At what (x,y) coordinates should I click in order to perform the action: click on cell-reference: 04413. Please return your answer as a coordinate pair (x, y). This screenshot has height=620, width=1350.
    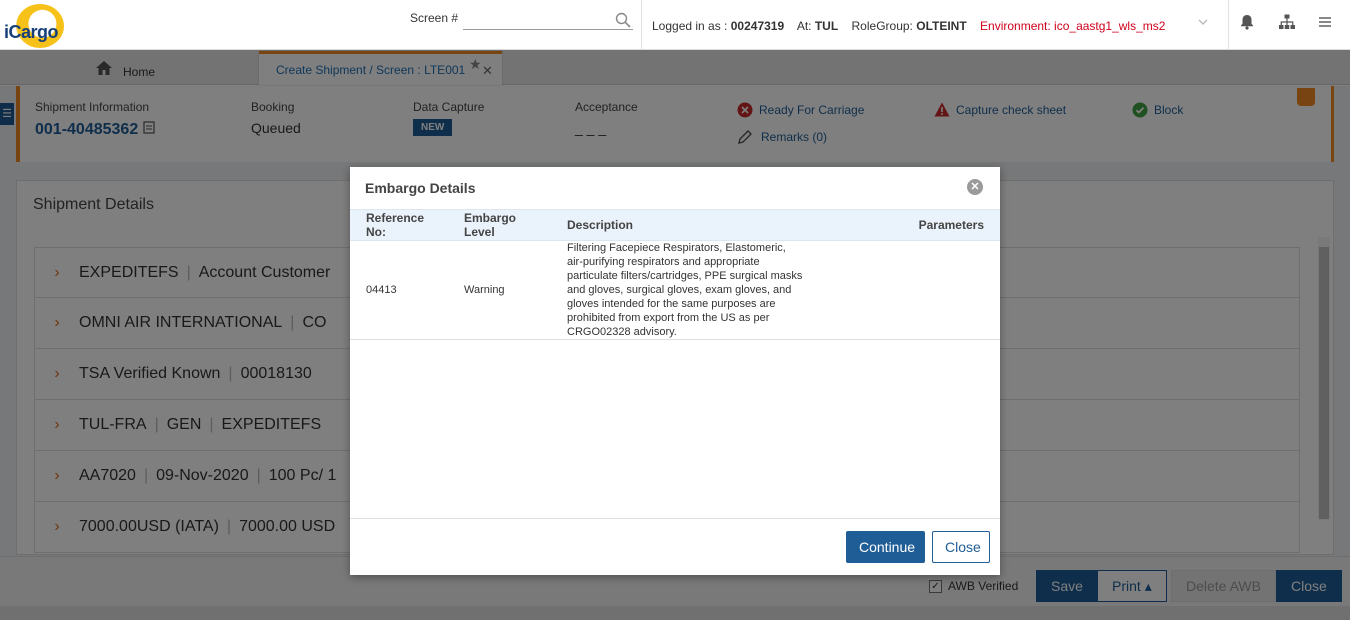
    Looking at the image, I should click on (399, 290).